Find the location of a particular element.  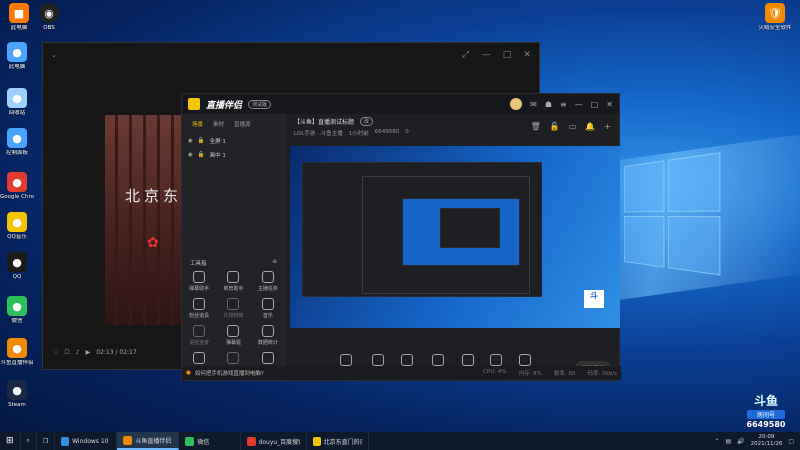

avatar is located at coordinates (516, 104).